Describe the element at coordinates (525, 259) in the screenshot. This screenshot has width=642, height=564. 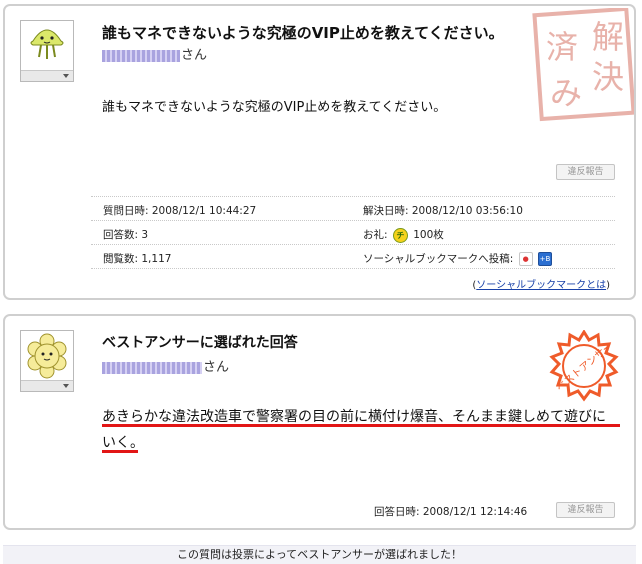
I see `bookmark-icon: ●` at that location.